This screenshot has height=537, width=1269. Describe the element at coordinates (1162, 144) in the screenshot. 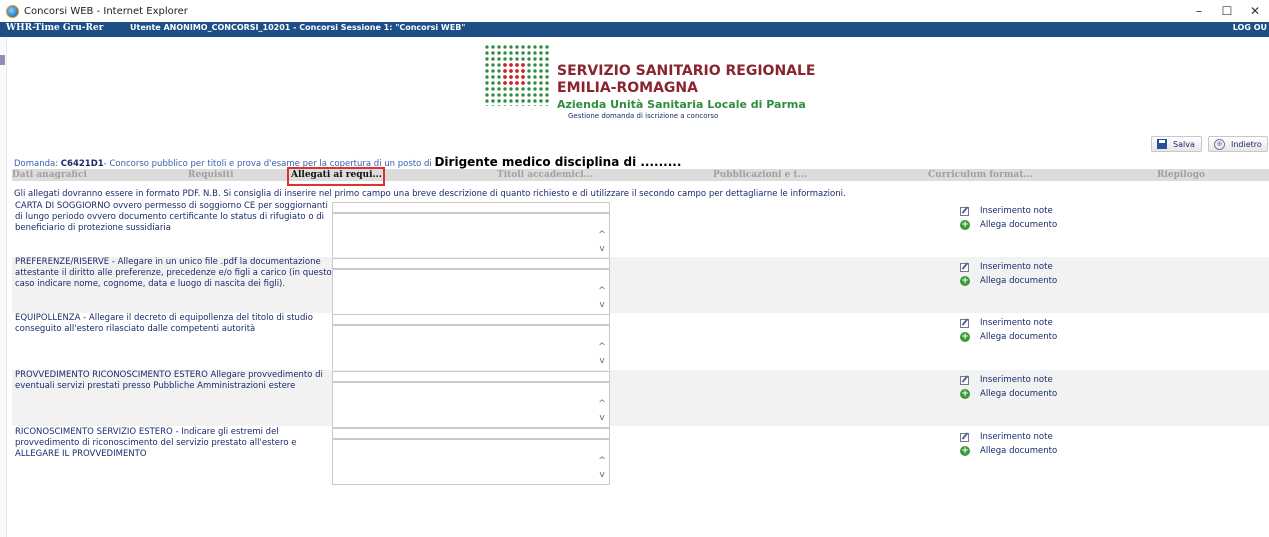

I see `floppy-disk-icon` at that location.